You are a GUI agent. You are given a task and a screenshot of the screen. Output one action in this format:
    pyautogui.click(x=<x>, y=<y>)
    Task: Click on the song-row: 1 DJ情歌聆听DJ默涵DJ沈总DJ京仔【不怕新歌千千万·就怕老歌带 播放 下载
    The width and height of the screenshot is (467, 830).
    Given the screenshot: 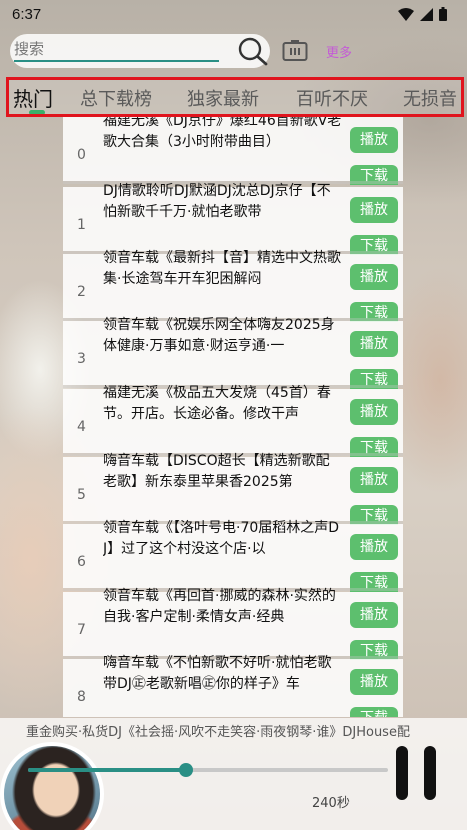 What is the action you would take?
    pyautogui.click(x=233, y=219)
    